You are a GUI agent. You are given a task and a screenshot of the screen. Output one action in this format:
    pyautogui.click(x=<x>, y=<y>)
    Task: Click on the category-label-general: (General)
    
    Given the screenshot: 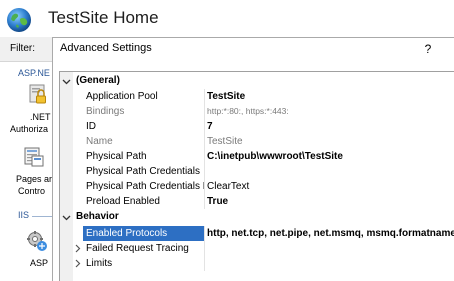 What is the action you would take?
    pyautogui.click(x=98, y=80)
    